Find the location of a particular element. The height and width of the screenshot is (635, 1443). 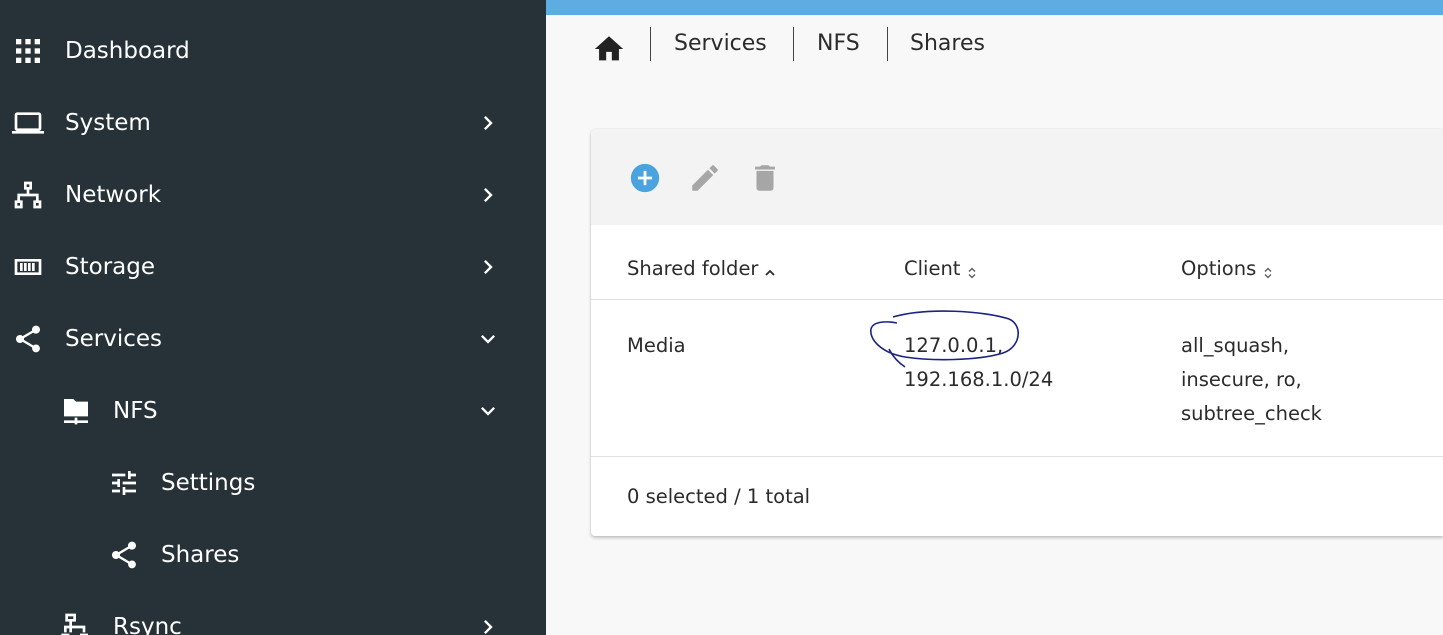

cell-options: all_squash, insecure, ro, subtree_check is located at coordinates (1251, 380).